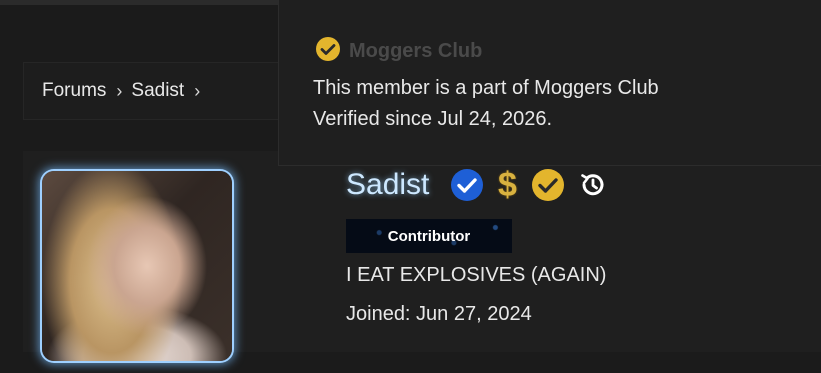 This screenshot has height=373, width=821. What do you see at coordinates (433, 119) in the screenshot?
I see `tooltip-verified-date: Verified since Jul 24, 2026.` at bounding box center [433, 119].